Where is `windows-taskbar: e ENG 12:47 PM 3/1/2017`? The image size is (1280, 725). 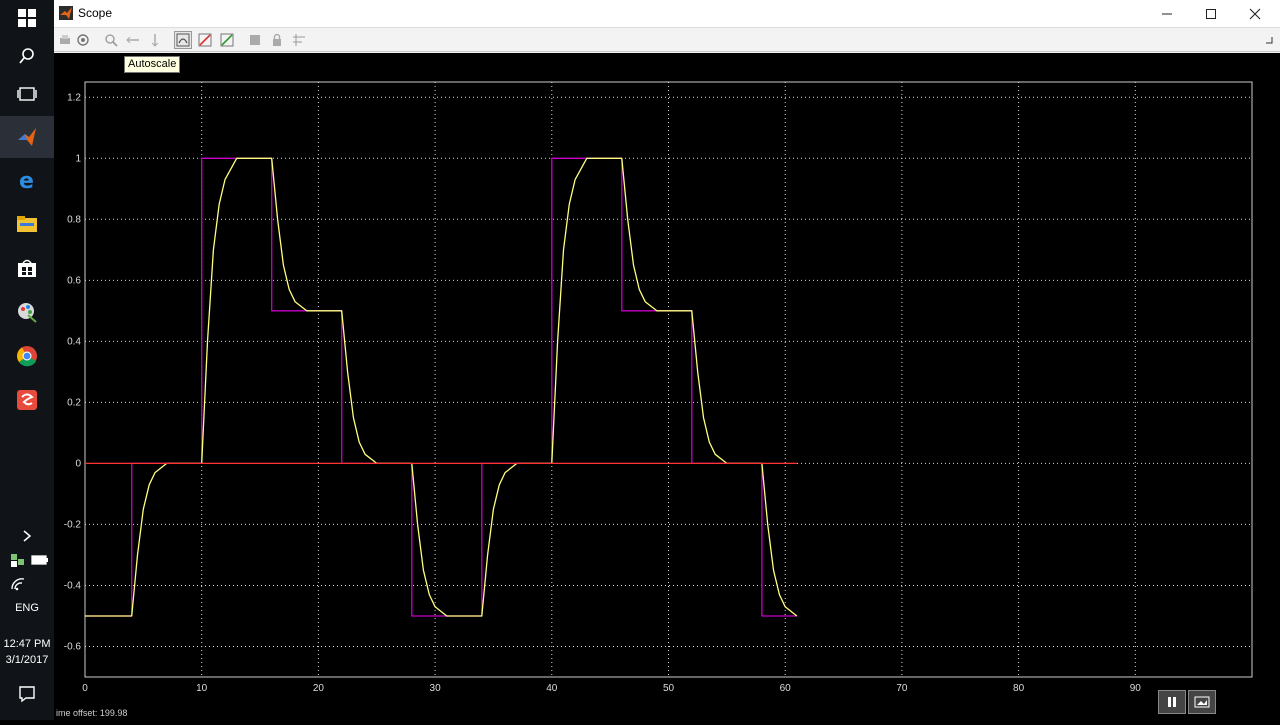
windows-taskbar: e ENG 12:47 PM 3/1/2017 is located at coordinates (27, 360).